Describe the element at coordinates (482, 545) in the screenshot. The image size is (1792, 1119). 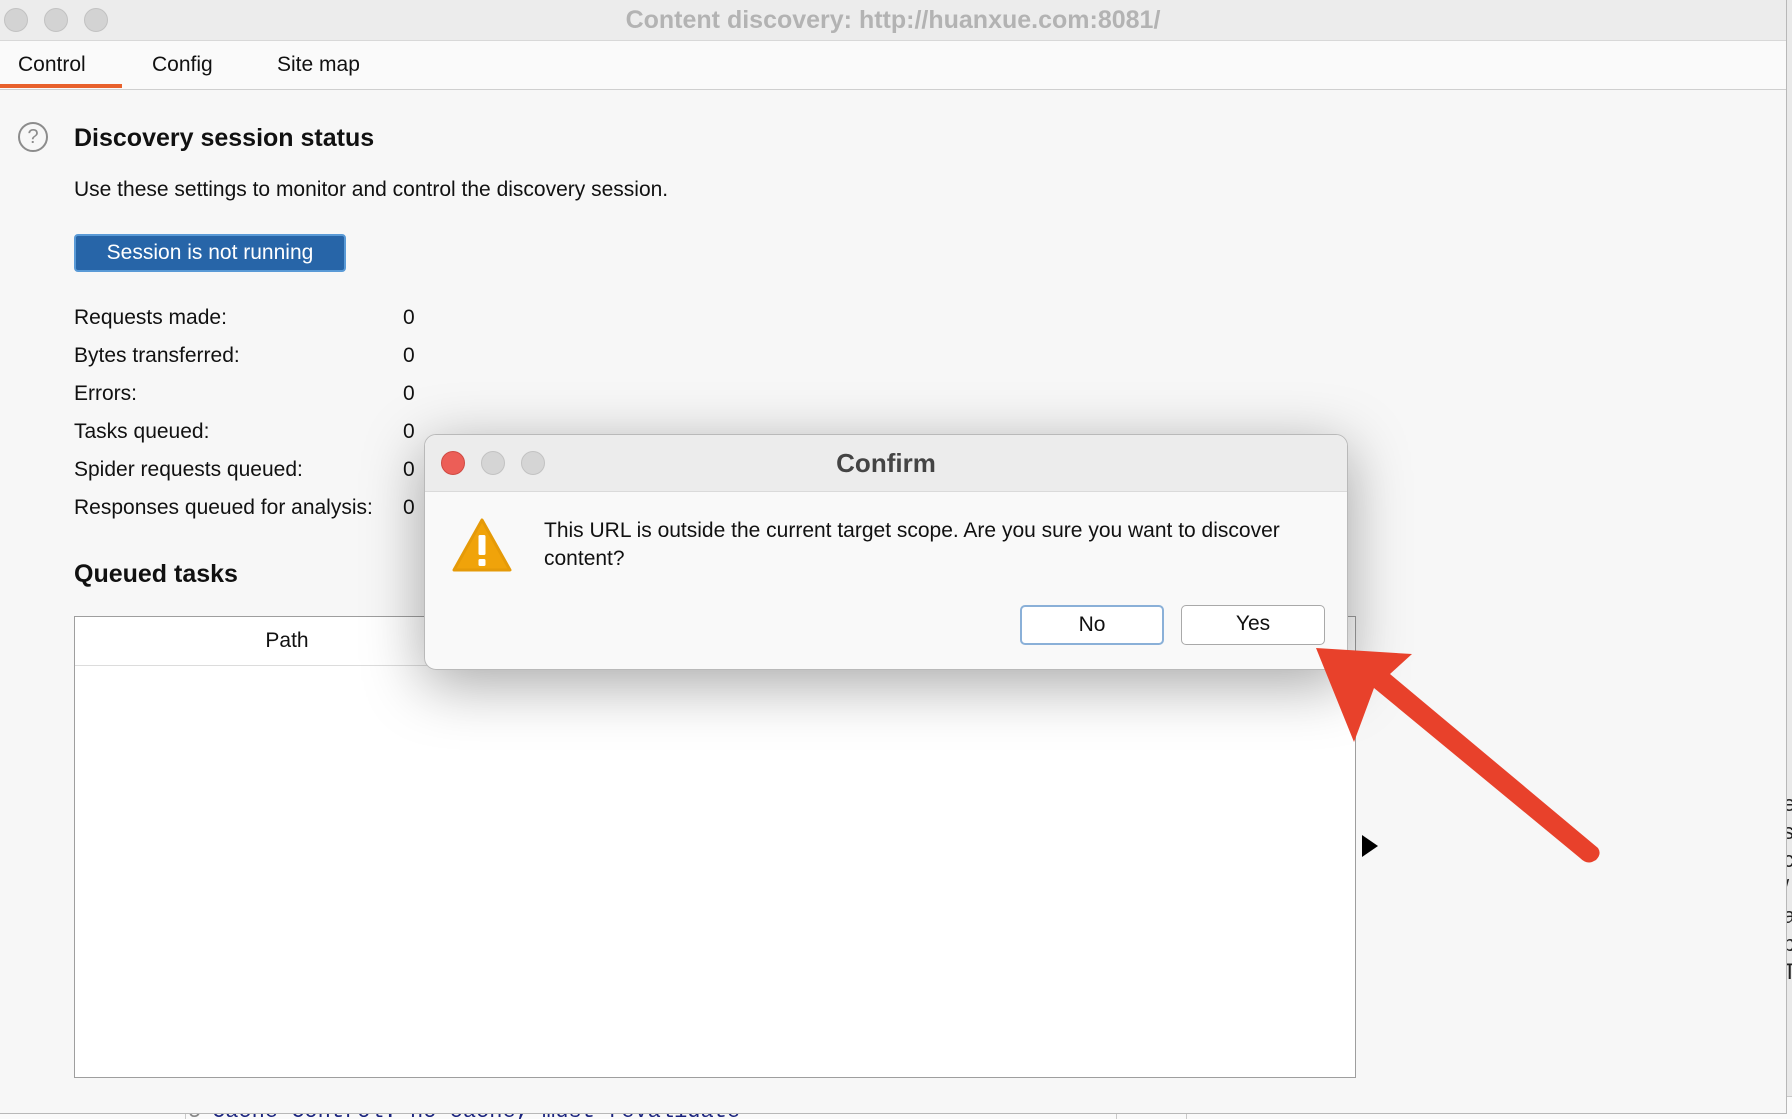
I see `warning-icon` at that location.